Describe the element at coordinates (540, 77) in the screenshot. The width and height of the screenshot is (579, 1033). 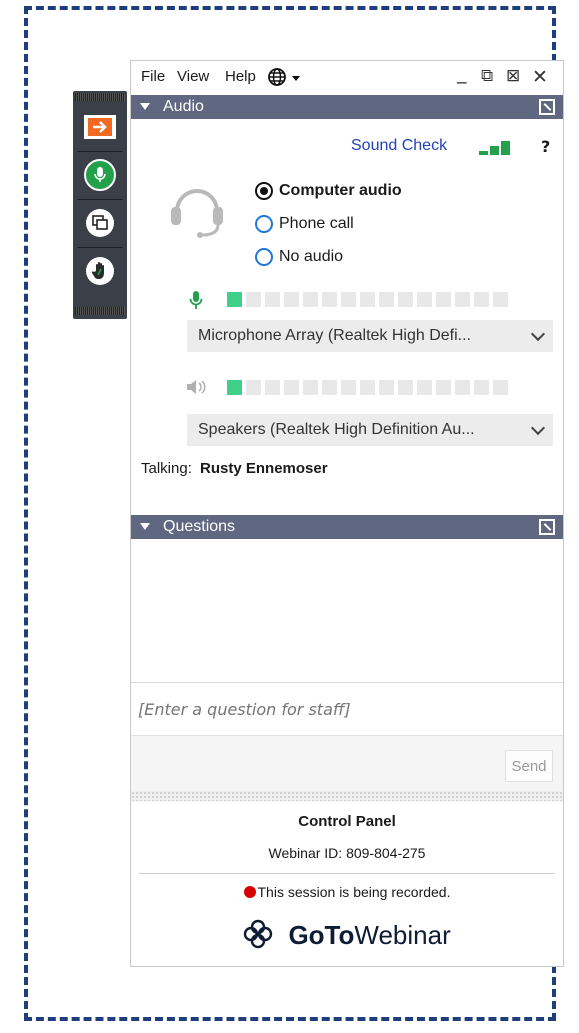
I see `close-button: ✕` at that location.